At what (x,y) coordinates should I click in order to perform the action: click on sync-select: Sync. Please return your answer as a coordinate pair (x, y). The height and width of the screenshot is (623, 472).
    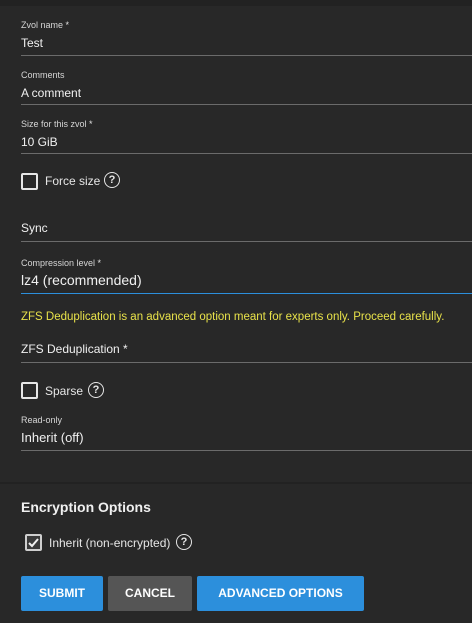
    Looking at the image, I should click on (246, 230).